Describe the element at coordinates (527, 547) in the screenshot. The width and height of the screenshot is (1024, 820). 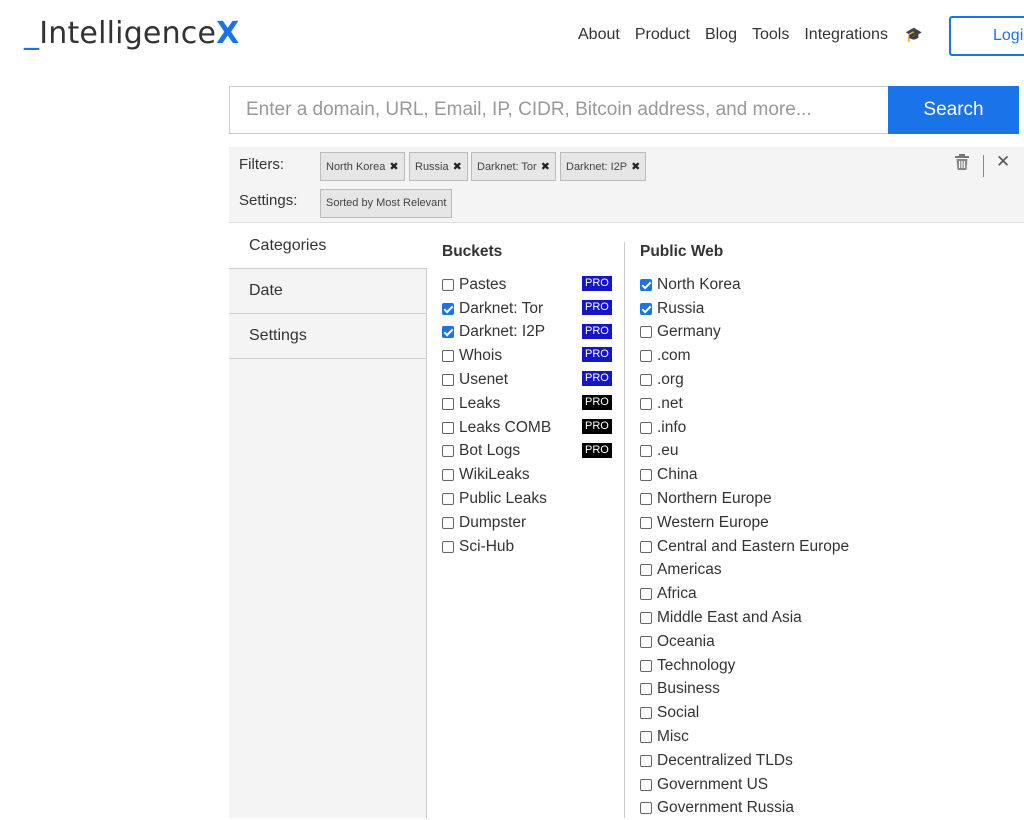
I see `checkbox-row-sci-hub: Sci-Hub` at that location.